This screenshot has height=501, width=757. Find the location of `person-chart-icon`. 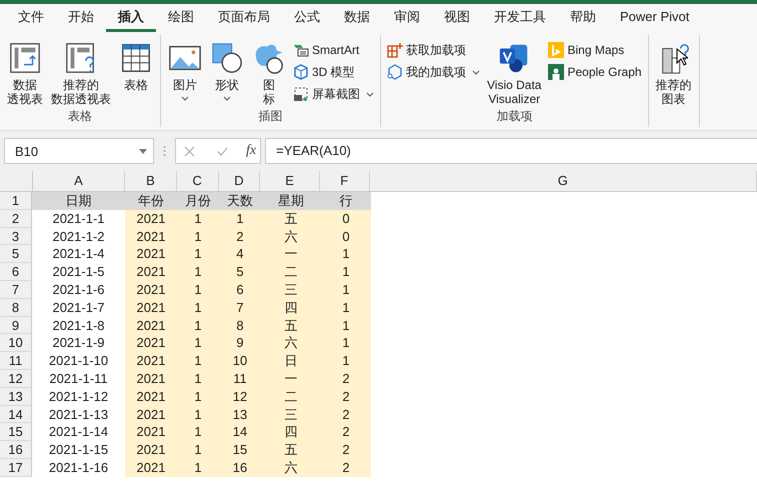

person-chart-icon is located at coordinates (556, 72).